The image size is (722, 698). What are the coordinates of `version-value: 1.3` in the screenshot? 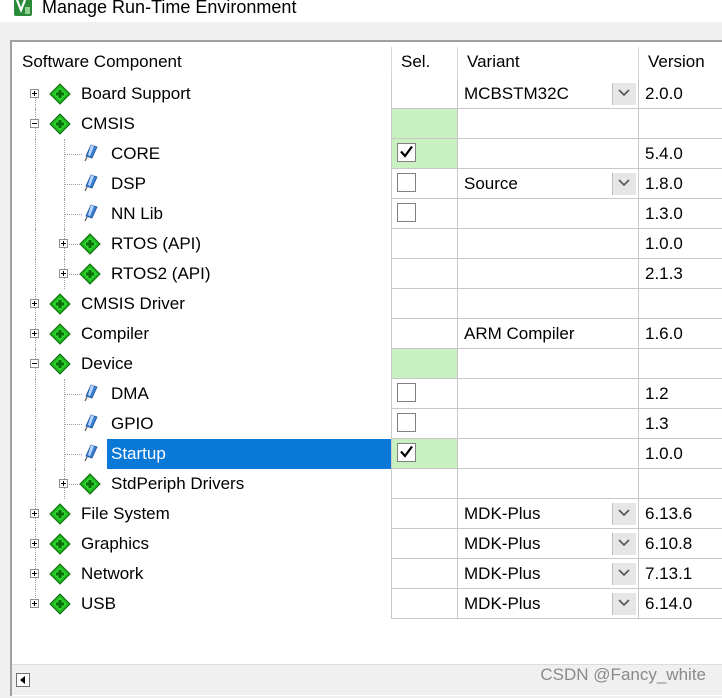 It's located at (657, 423).